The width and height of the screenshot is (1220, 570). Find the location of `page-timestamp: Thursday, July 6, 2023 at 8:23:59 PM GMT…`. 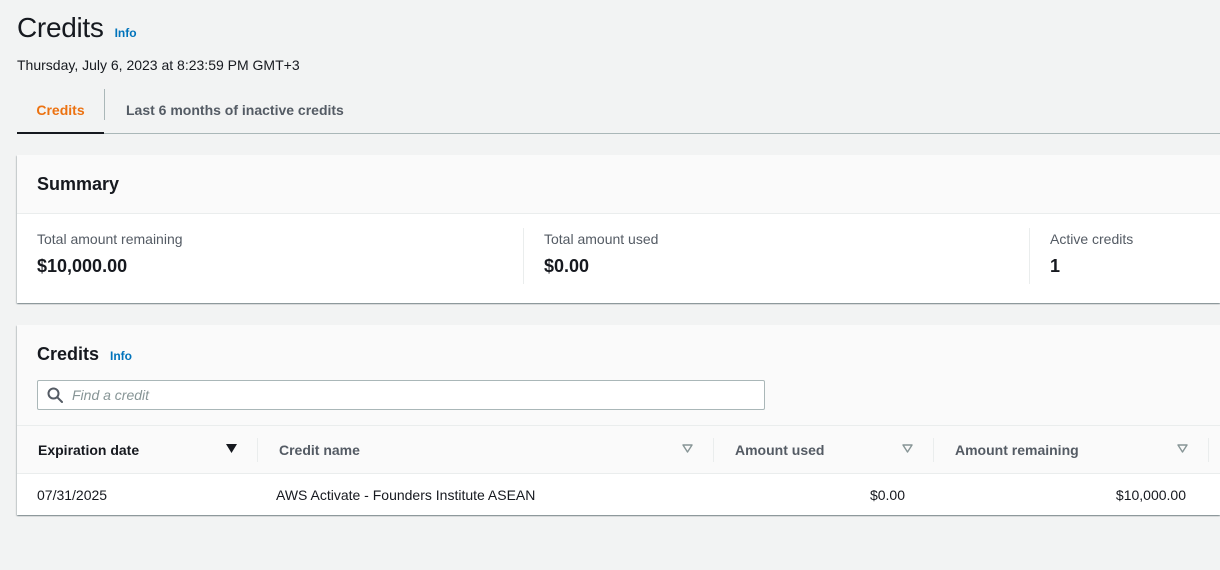

page-timestamp: Thursday, July 6, 2023 at 8:23:59 PM GMT… is located at coordinates (158, 65).